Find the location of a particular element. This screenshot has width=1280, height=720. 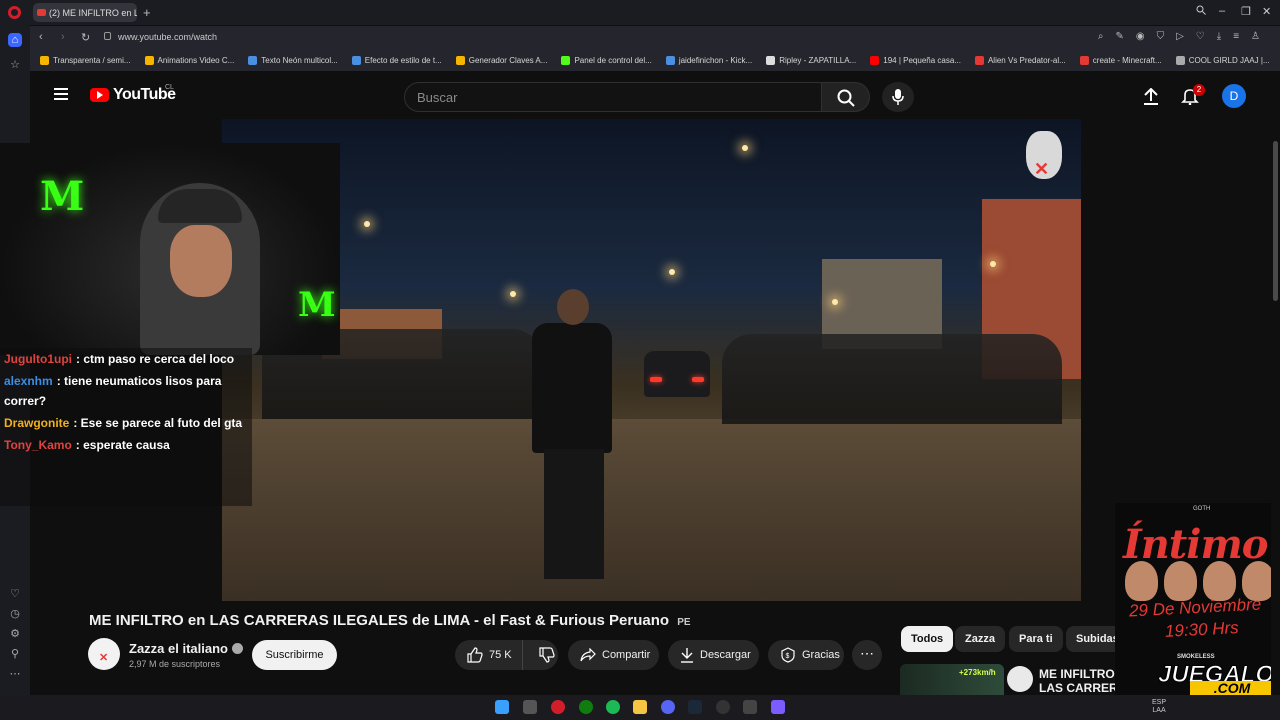

maximize-icon: ❐ is located at coordinates (1246, 11).